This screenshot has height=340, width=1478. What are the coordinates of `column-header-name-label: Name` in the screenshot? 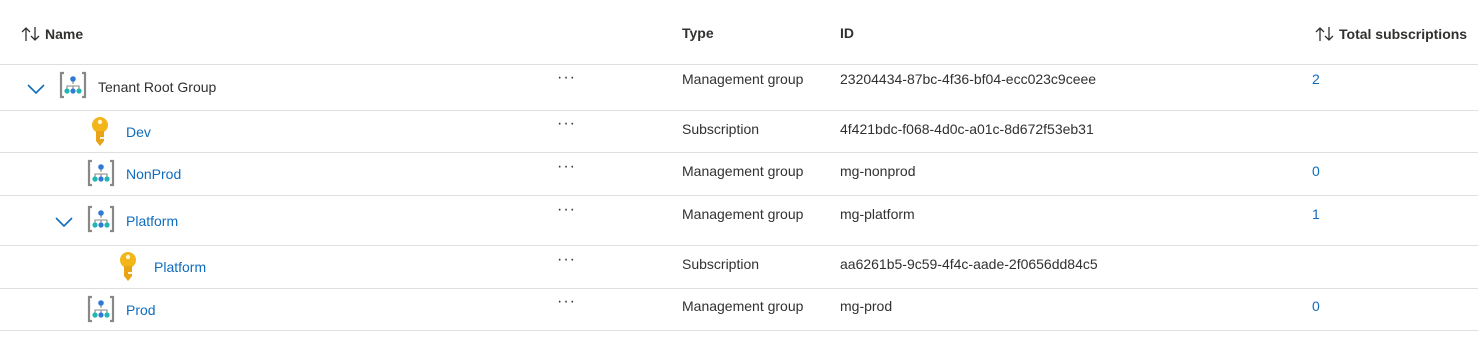 It's located at (64, 34).